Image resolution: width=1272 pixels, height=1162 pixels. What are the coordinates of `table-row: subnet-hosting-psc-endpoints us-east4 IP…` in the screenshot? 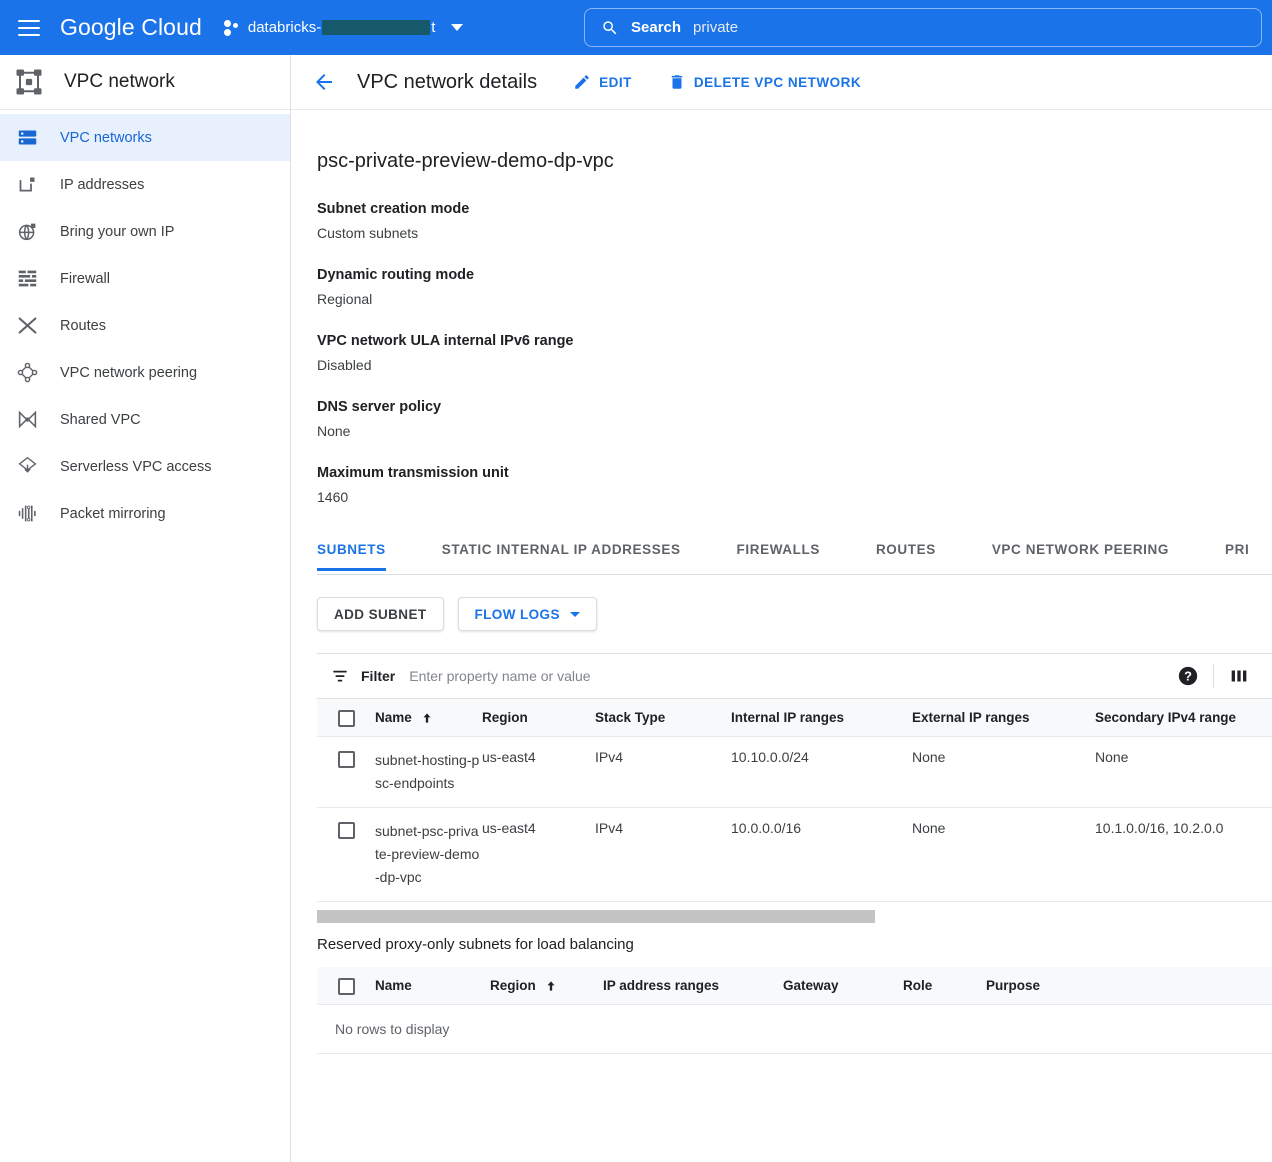 It's located at (794, 772).